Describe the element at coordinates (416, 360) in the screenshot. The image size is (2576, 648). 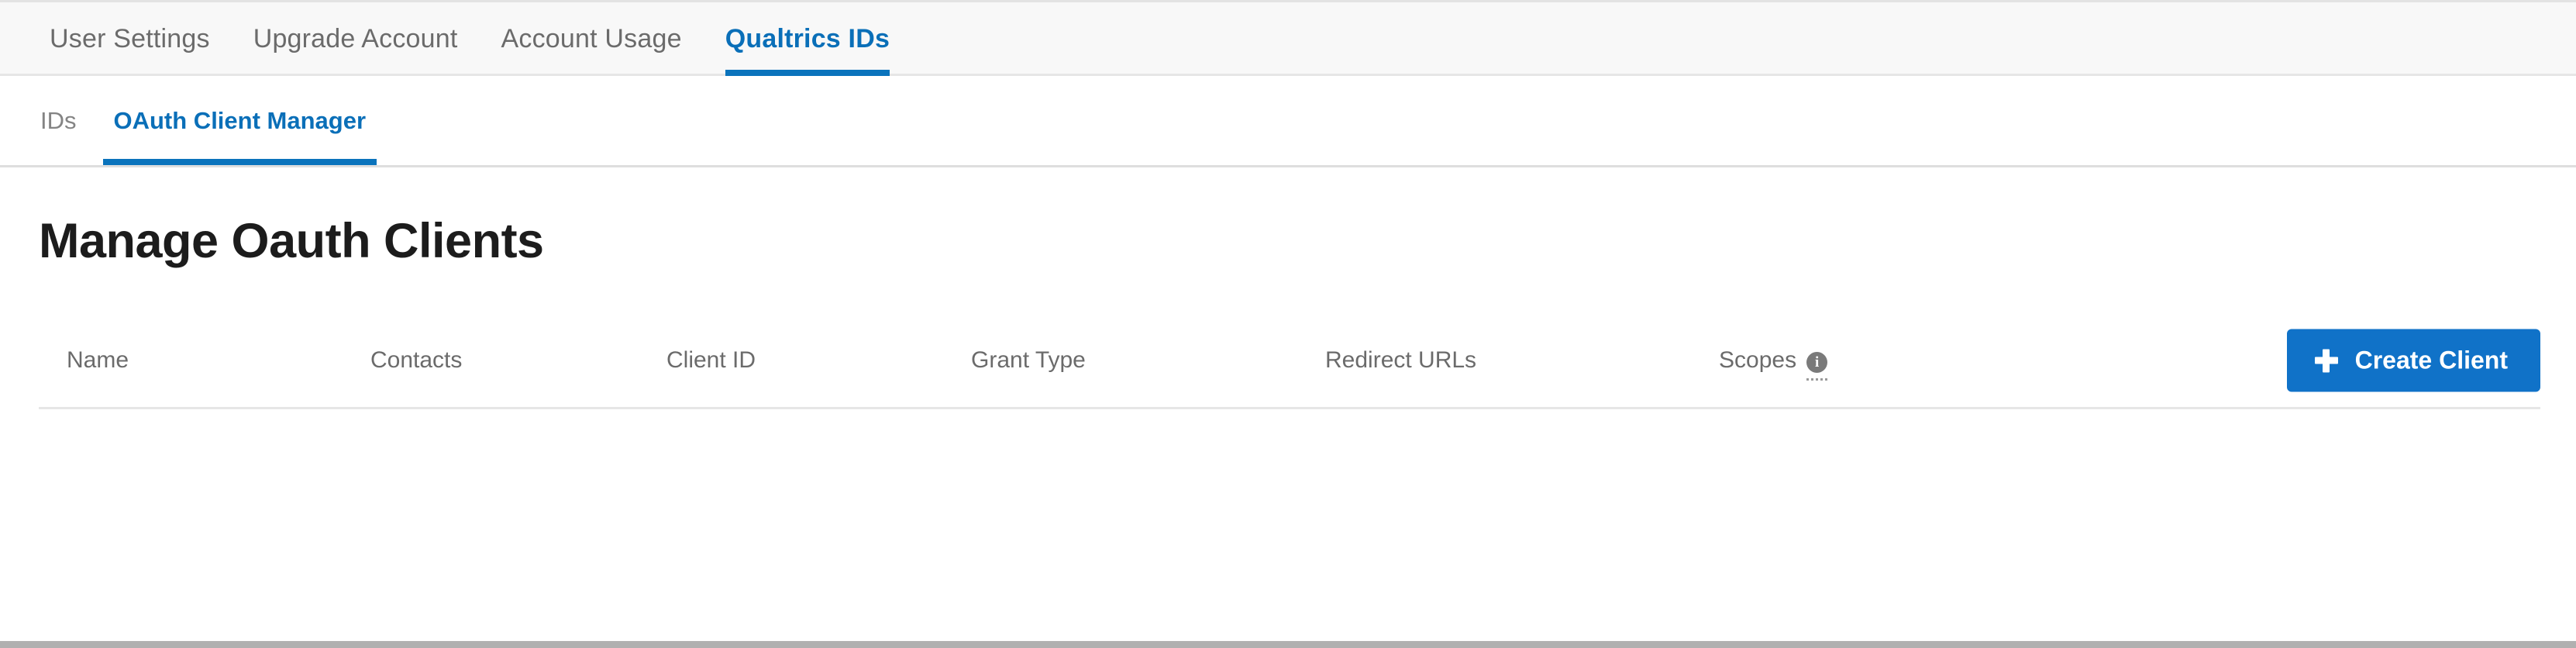
I see `column-header-contacts: Contacts` at that location.